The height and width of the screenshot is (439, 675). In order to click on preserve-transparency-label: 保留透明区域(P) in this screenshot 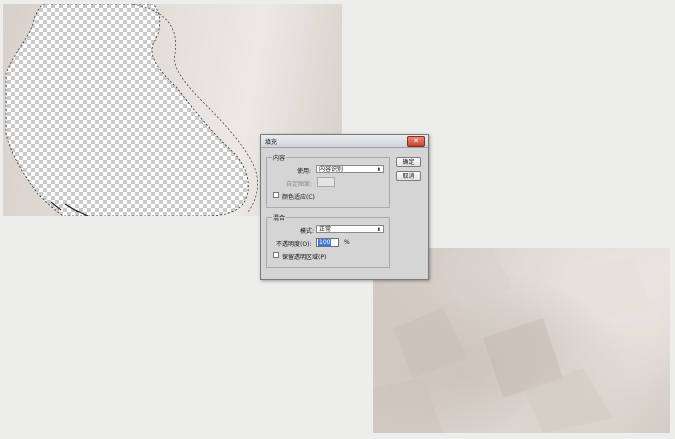, I will do `click(304, 257)`.